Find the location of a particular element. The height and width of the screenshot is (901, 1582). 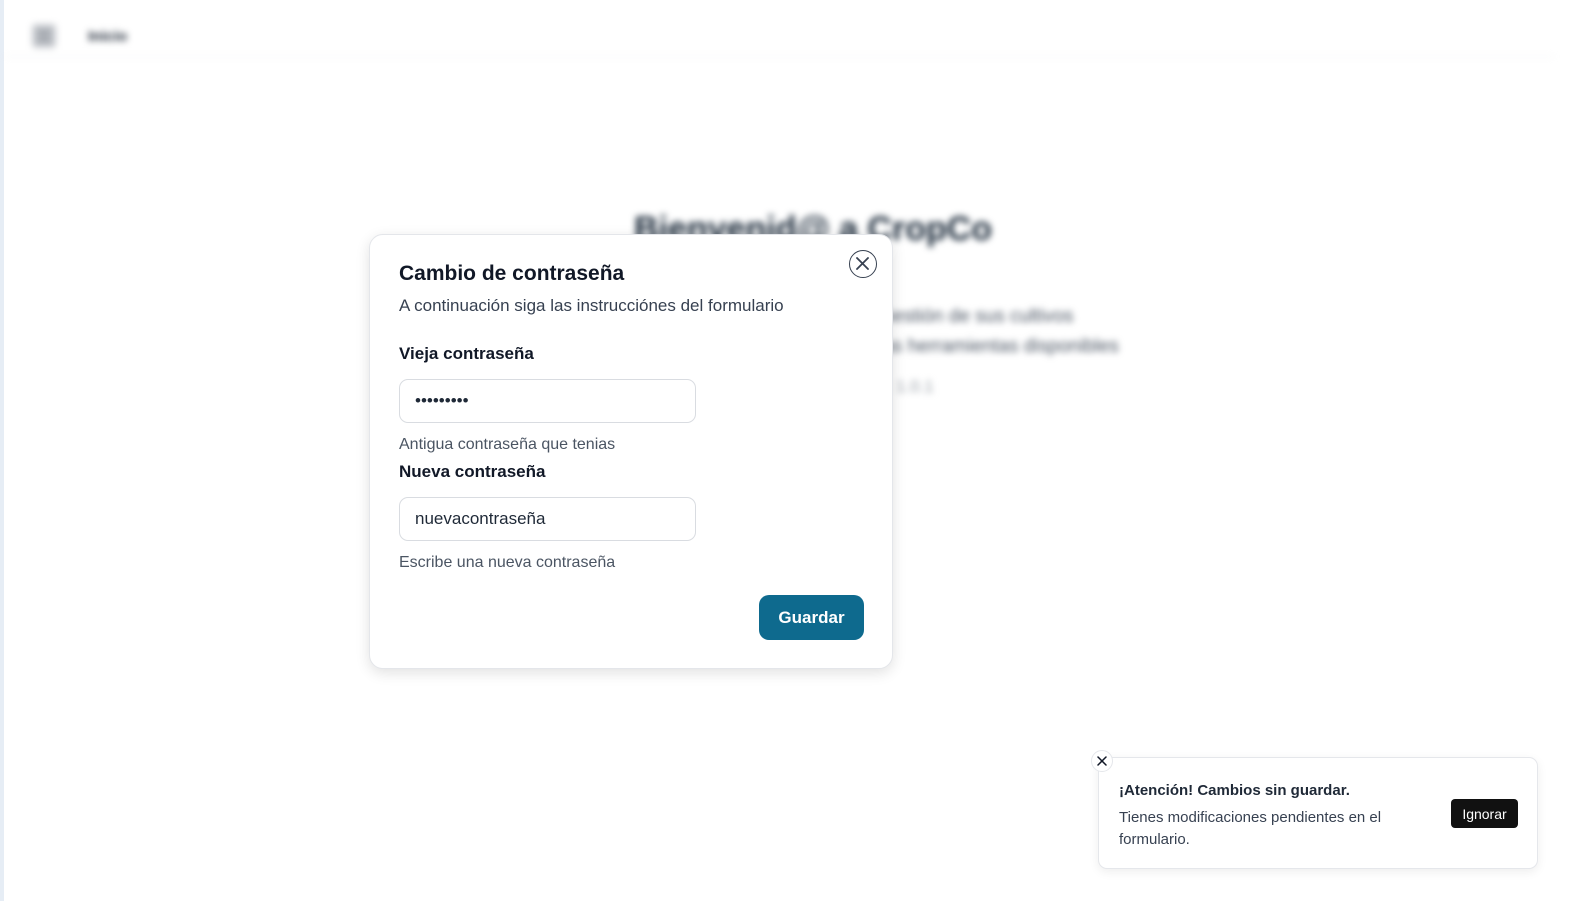

new-password-input is located at coordinates (547, 519).